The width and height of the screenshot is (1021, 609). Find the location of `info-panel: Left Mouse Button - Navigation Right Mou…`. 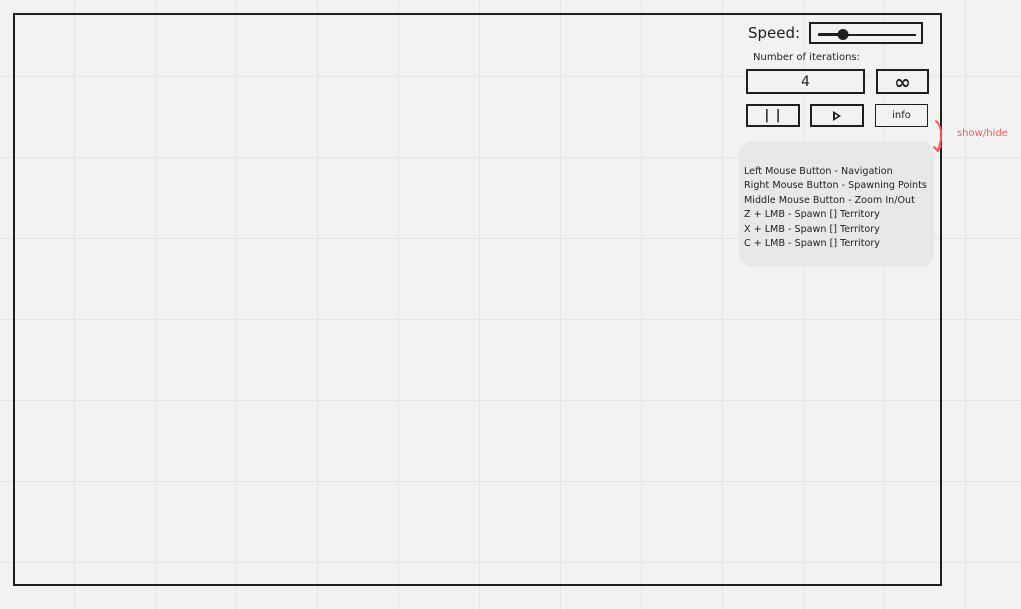

info-panel: Left Mouse Button - Navigation Right Mou… is located at coordinates (836, 204).